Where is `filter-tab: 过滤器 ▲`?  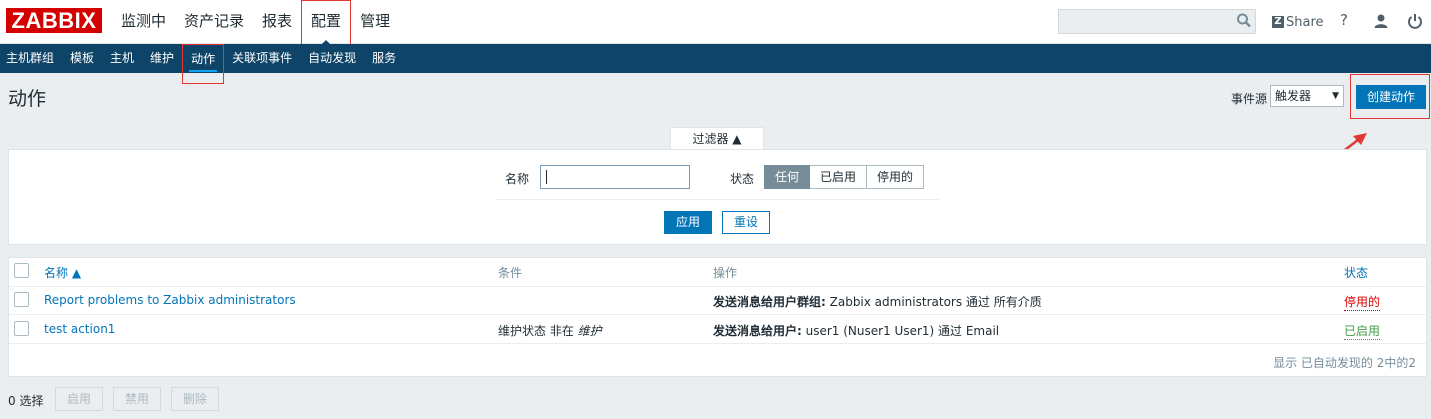 filter-tab: 过滤器 ▲ is located at coordinates (717, 138).